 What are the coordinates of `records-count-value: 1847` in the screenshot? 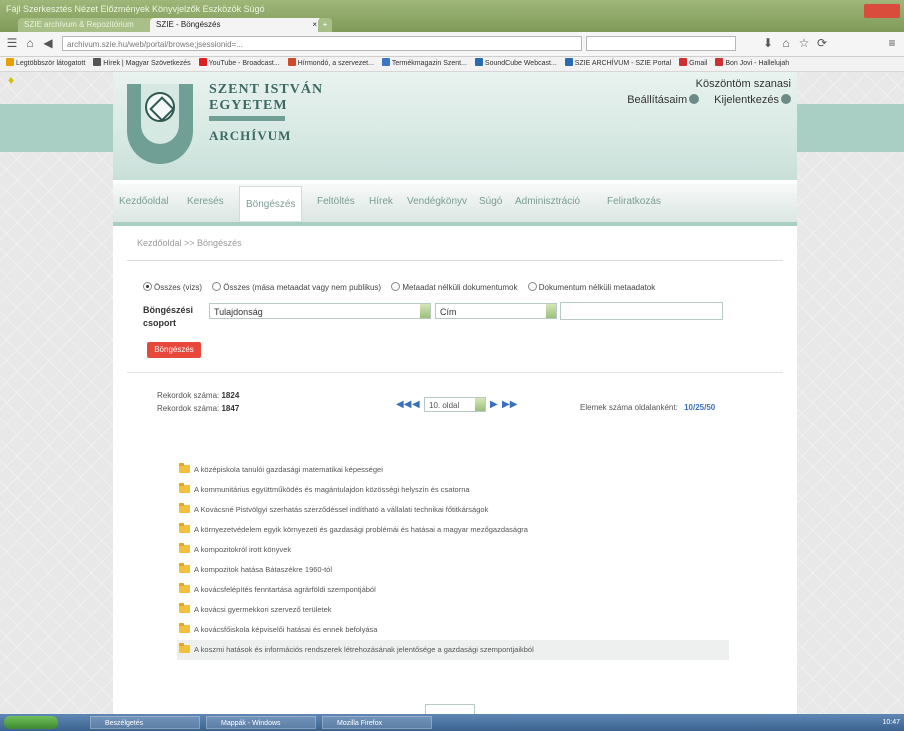 It's located at (230, 408).